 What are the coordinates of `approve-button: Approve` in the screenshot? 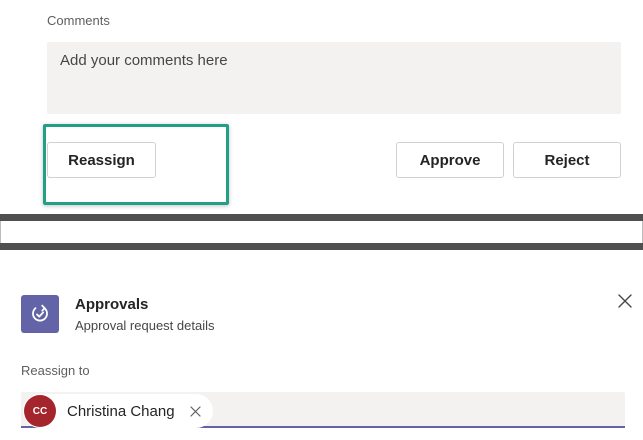 It's located at (450, 160).